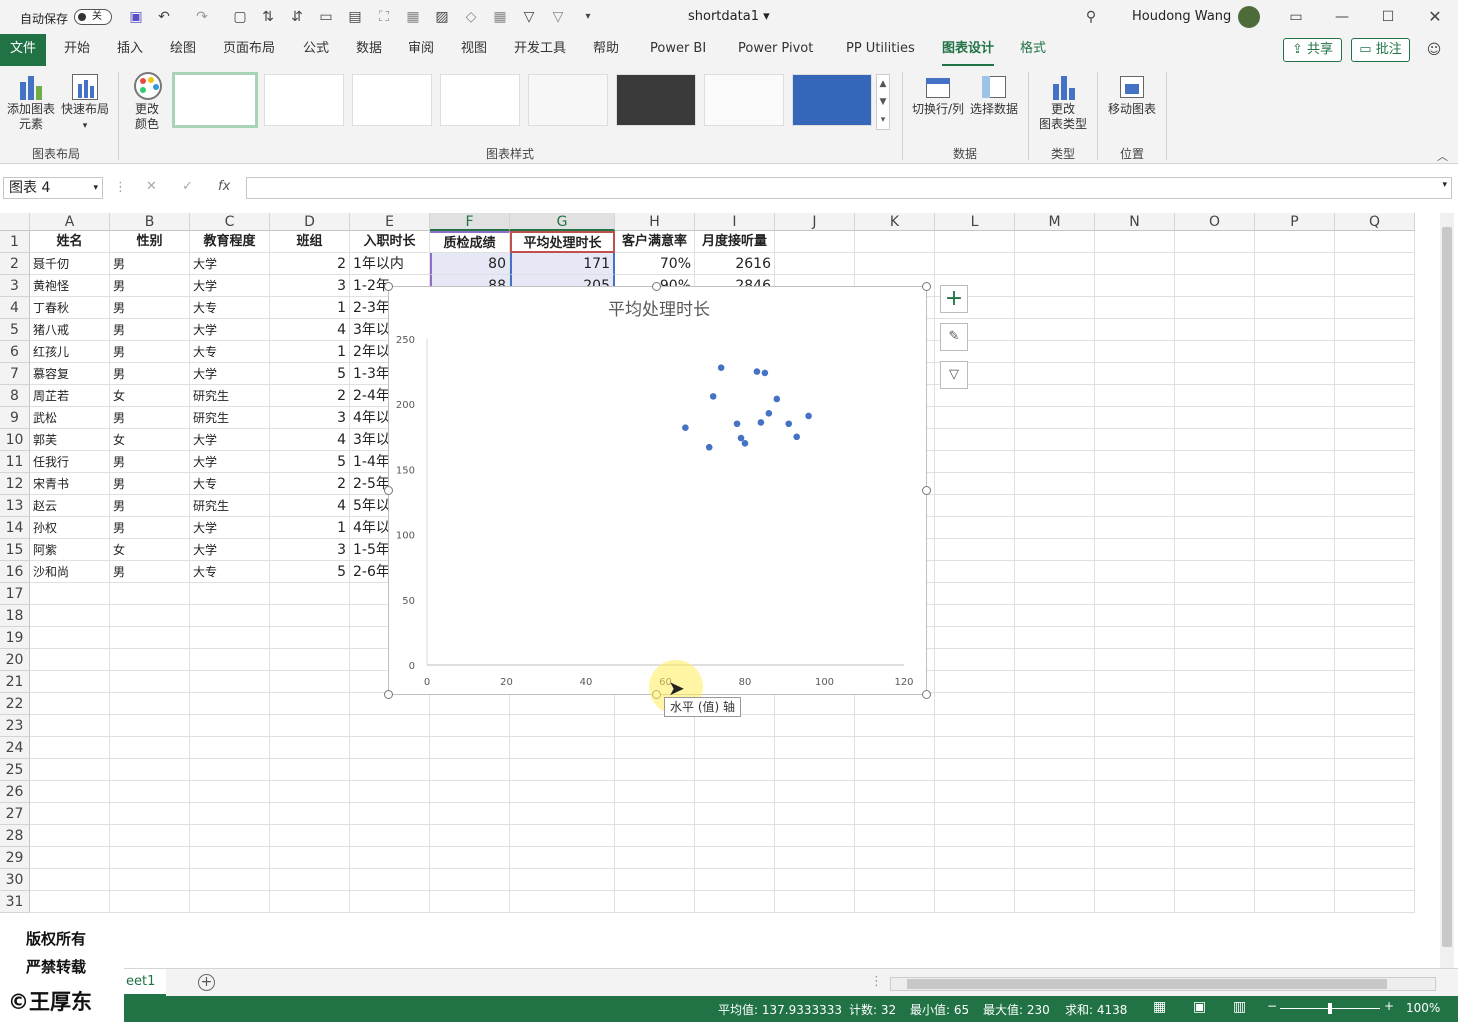 The height and width of the screenshot is (1022, 1458). I want to click on switch-row-column-button: 切换行/列, so click(938, 91).